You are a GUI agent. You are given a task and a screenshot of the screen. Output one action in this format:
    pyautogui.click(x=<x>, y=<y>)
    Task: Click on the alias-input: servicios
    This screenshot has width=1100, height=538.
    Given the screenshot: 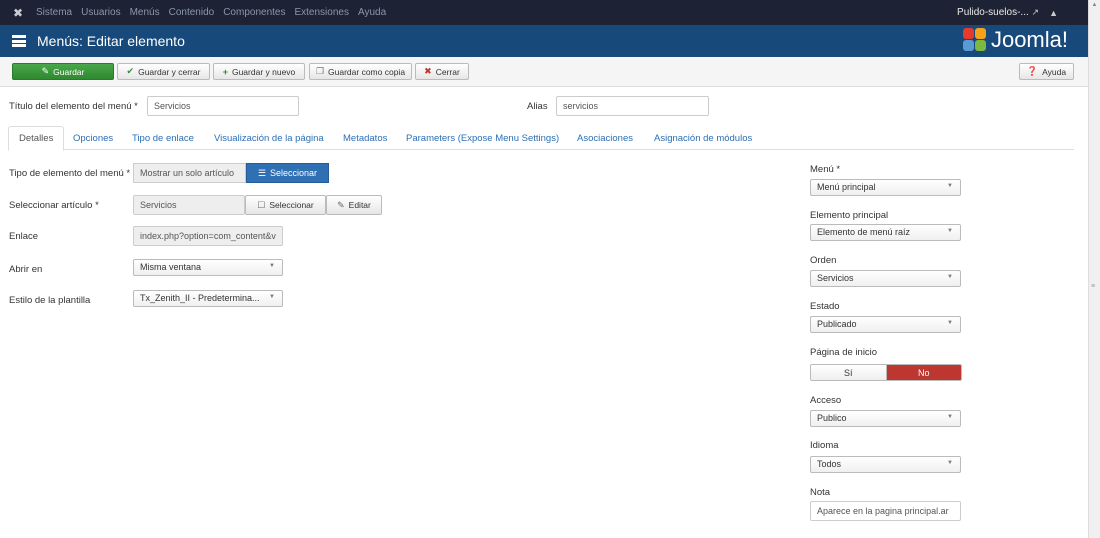 What is the action you would take?
    pyautogui.click(x=632, y=106)
    